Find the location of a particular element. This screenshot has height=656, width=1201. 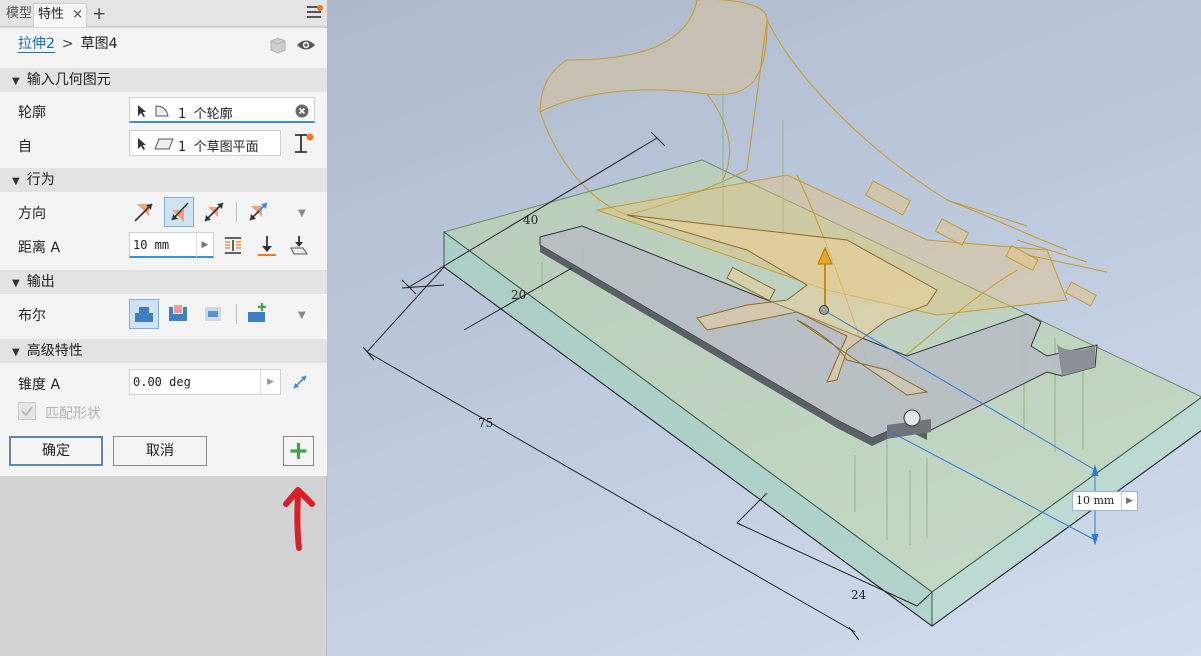

eye-icon is located at coordinates (306, 45).